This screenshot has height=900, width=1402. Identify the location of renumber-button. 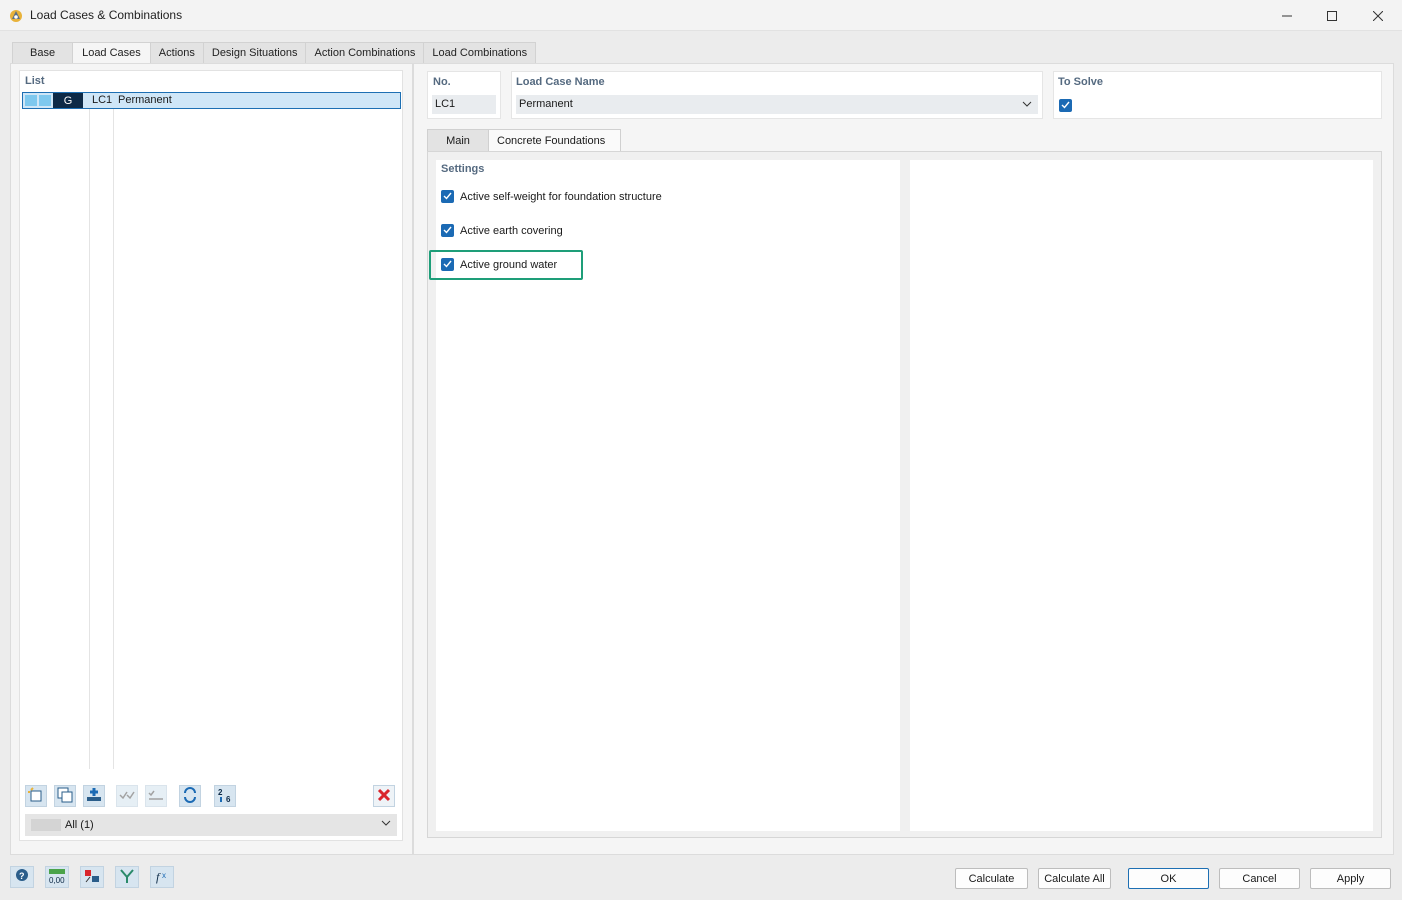
(190, 796).